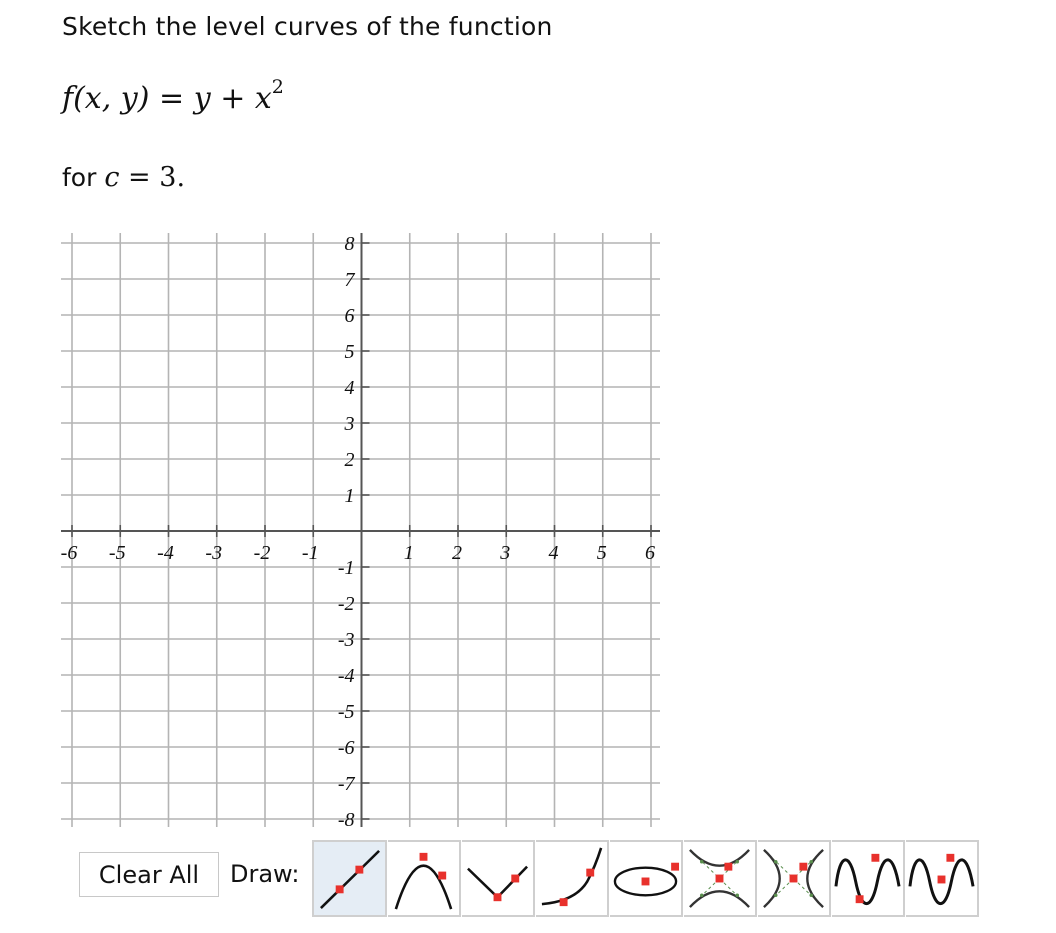  What do you see at coordinates (350, 460) in the screenshot?
I see `y-tick-label: 2` at bounding box center [350, 460].